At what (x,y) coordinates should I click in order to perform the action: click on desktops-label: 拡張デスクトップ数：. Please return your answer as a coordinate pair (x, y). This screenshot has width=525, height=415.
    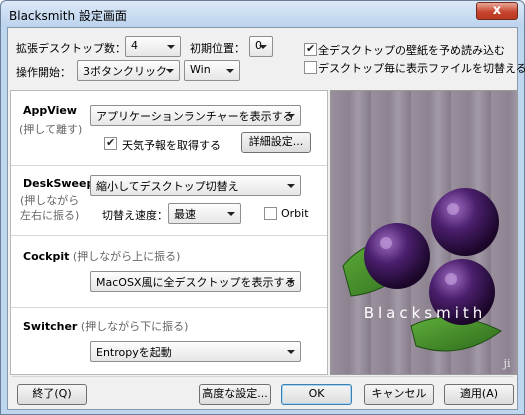
    Looking at the image, I should click on (71, 48).